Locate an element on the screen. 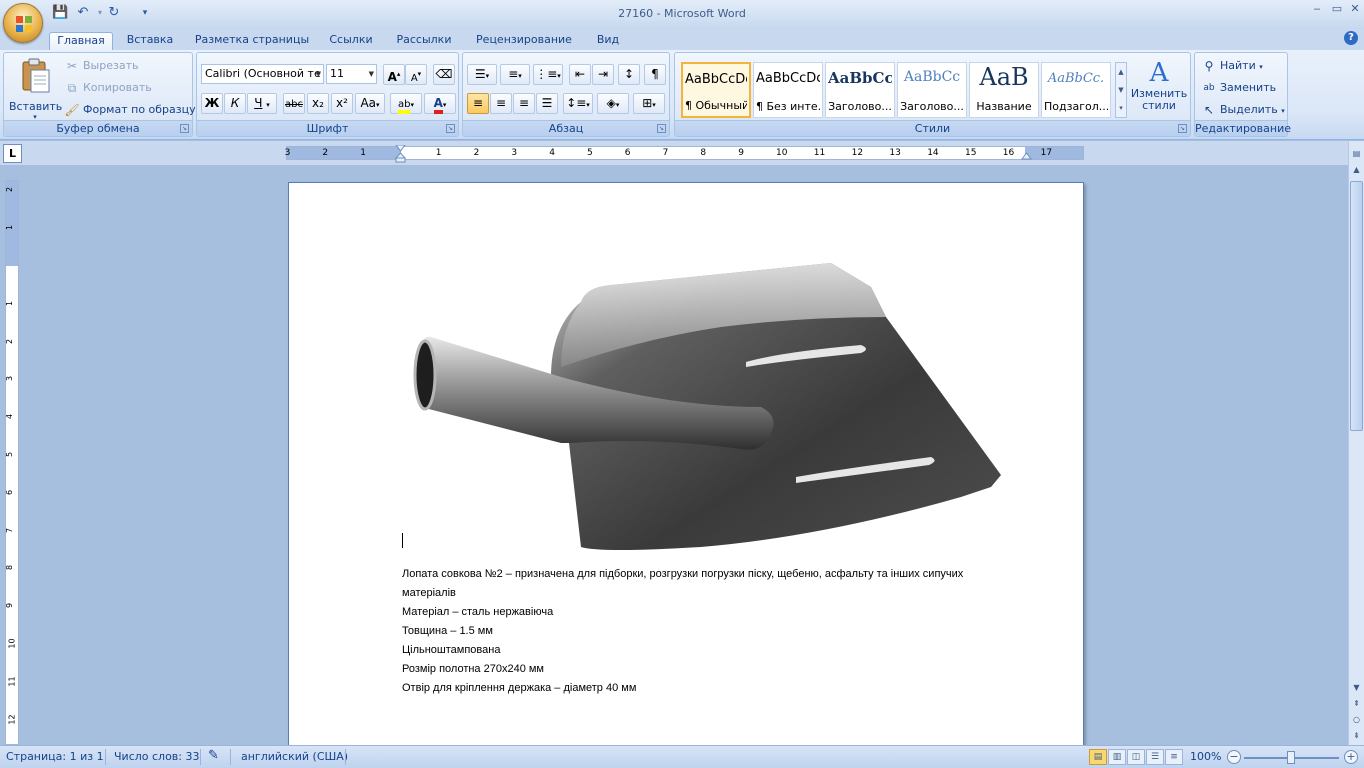 This screenshot has height=768, width=1364. cut-button: ✂ Вырезать is located at coordinates (101, 66).